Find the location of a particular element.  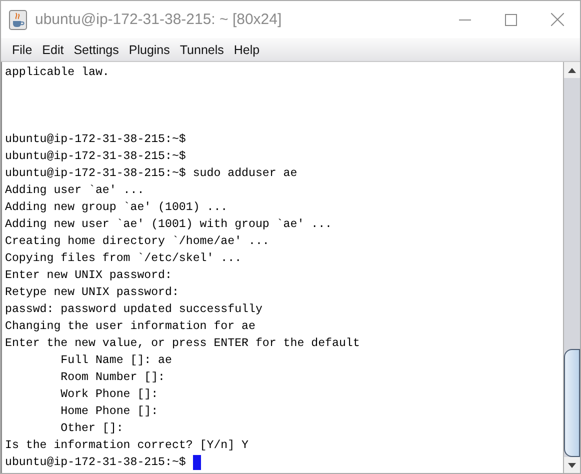

terminal-line: Enter new UNIX password: is located at coordinates (88, 276).